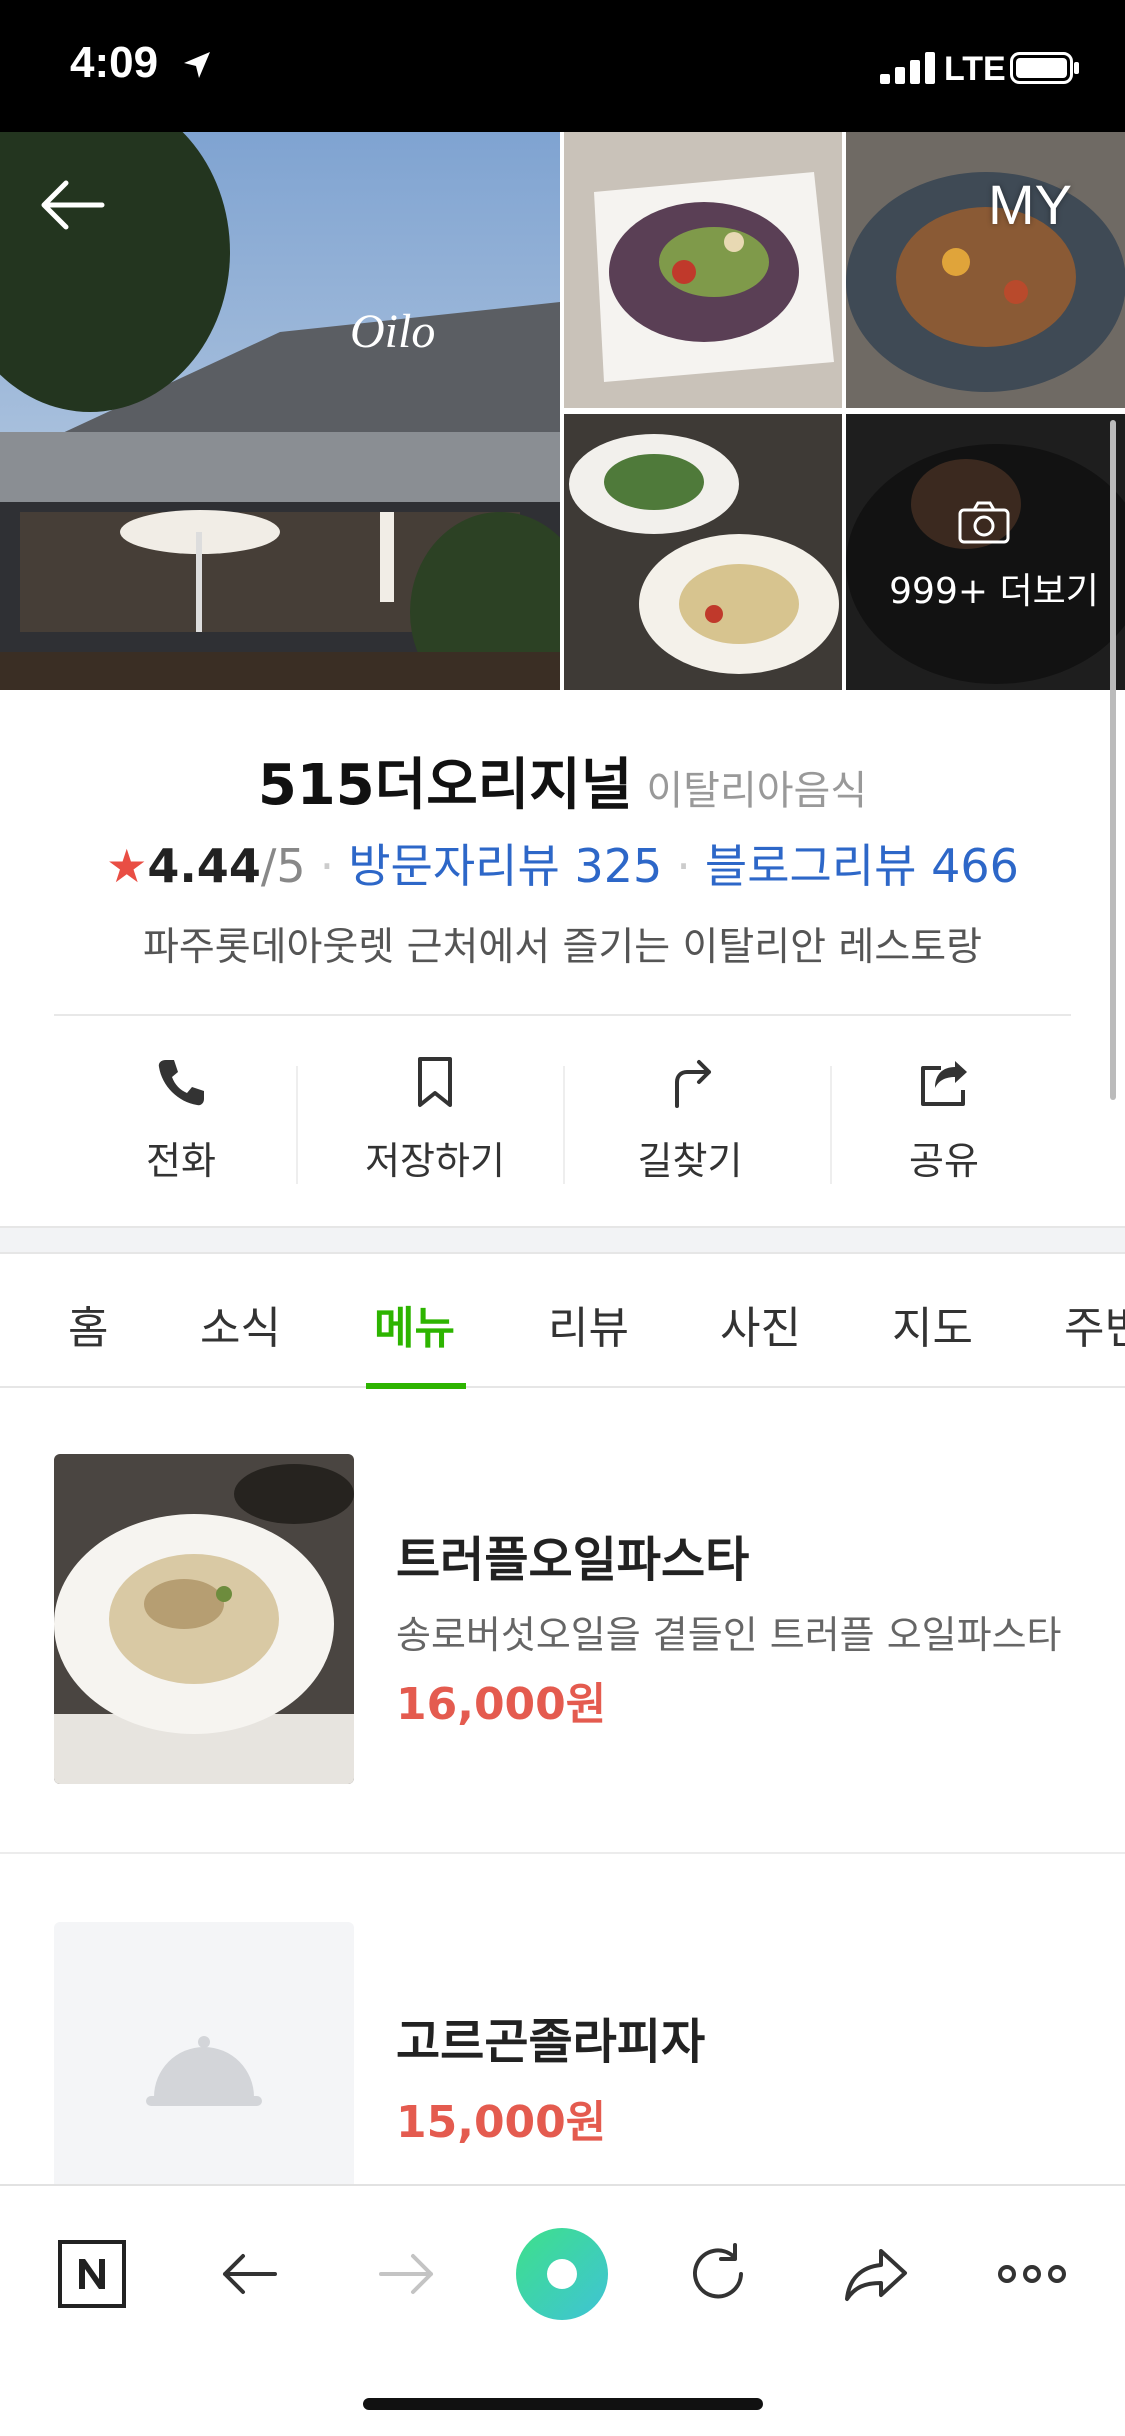 Image resolution: width=1125 pixels, height=2436 pixels. I want to click on refresh-button, so click(718, 2274).